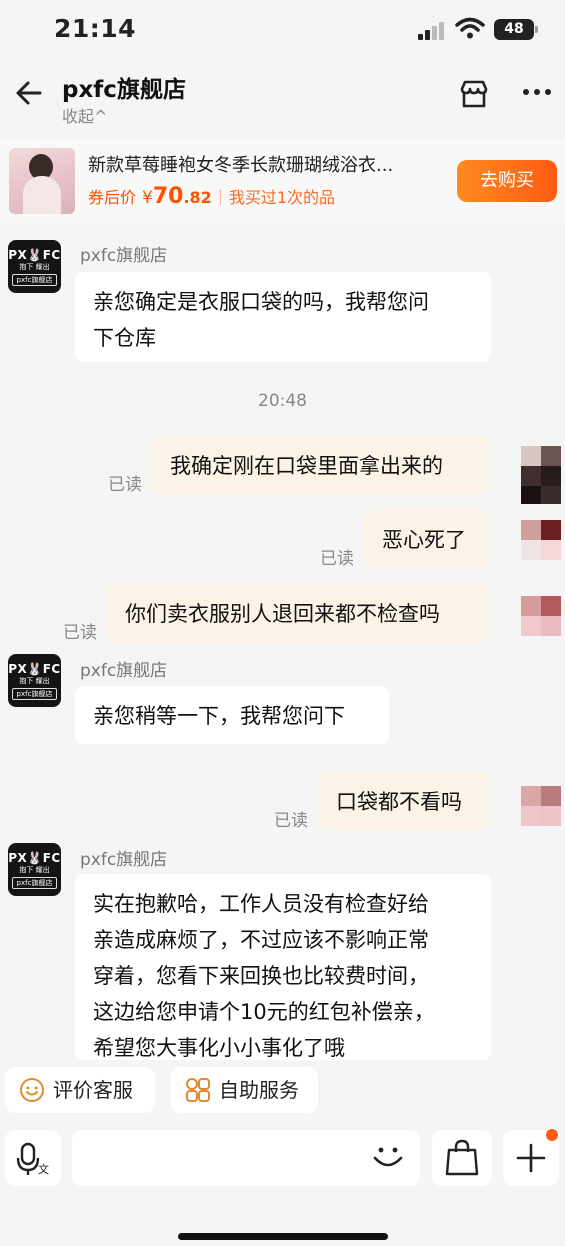 The image size is (565, 1246). Describe the element at coordinates (537, 92) in the screenshot. I see `more-icon` at that location.